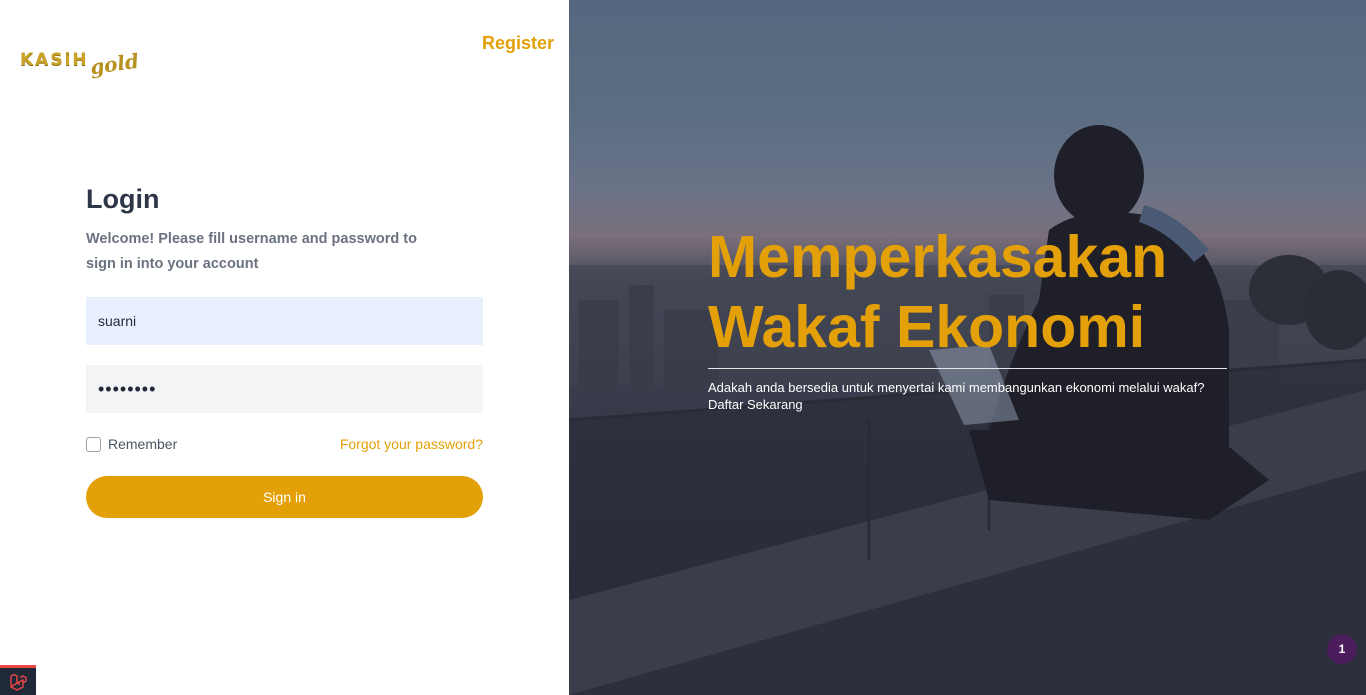  What do you see at coordinates (284, 321) in the screenshot?
I see `username-input` at bounding box center [284, 321].